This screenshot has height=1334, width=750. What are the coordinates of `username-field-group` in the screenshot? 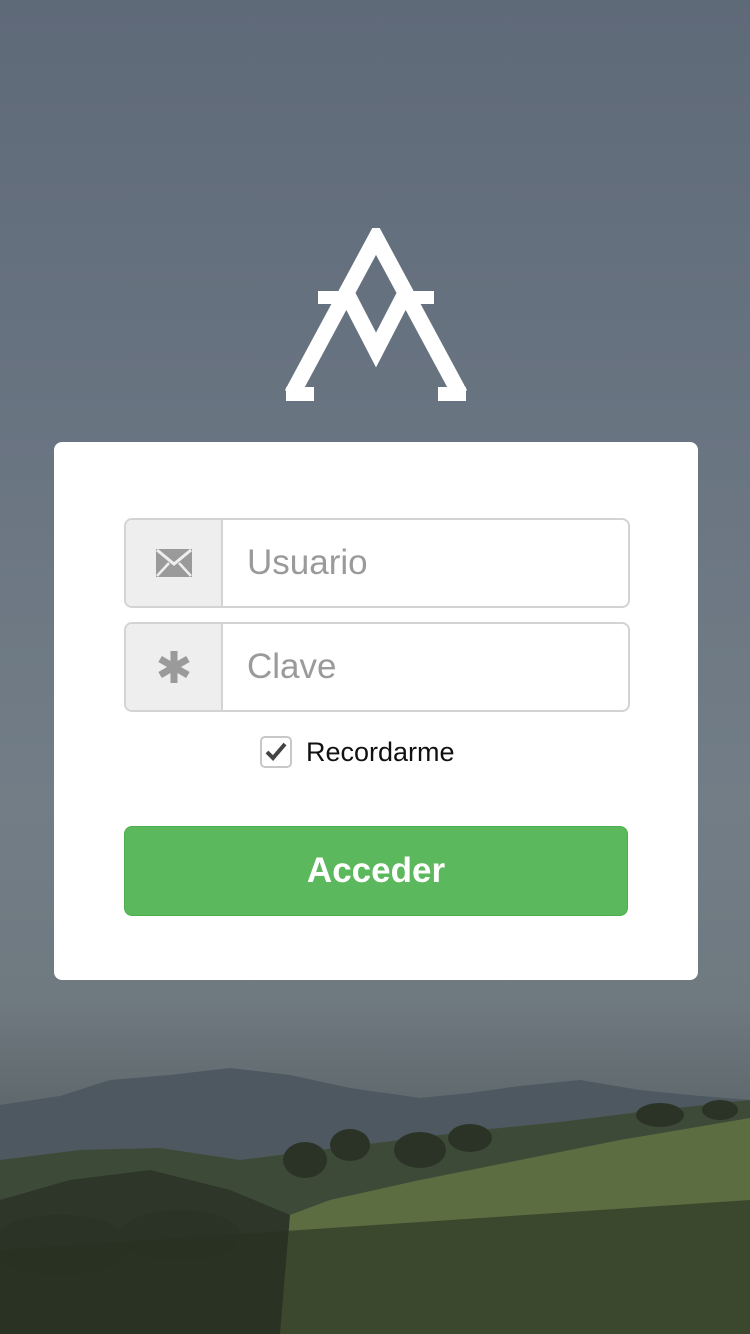 It's located at (377, 563).